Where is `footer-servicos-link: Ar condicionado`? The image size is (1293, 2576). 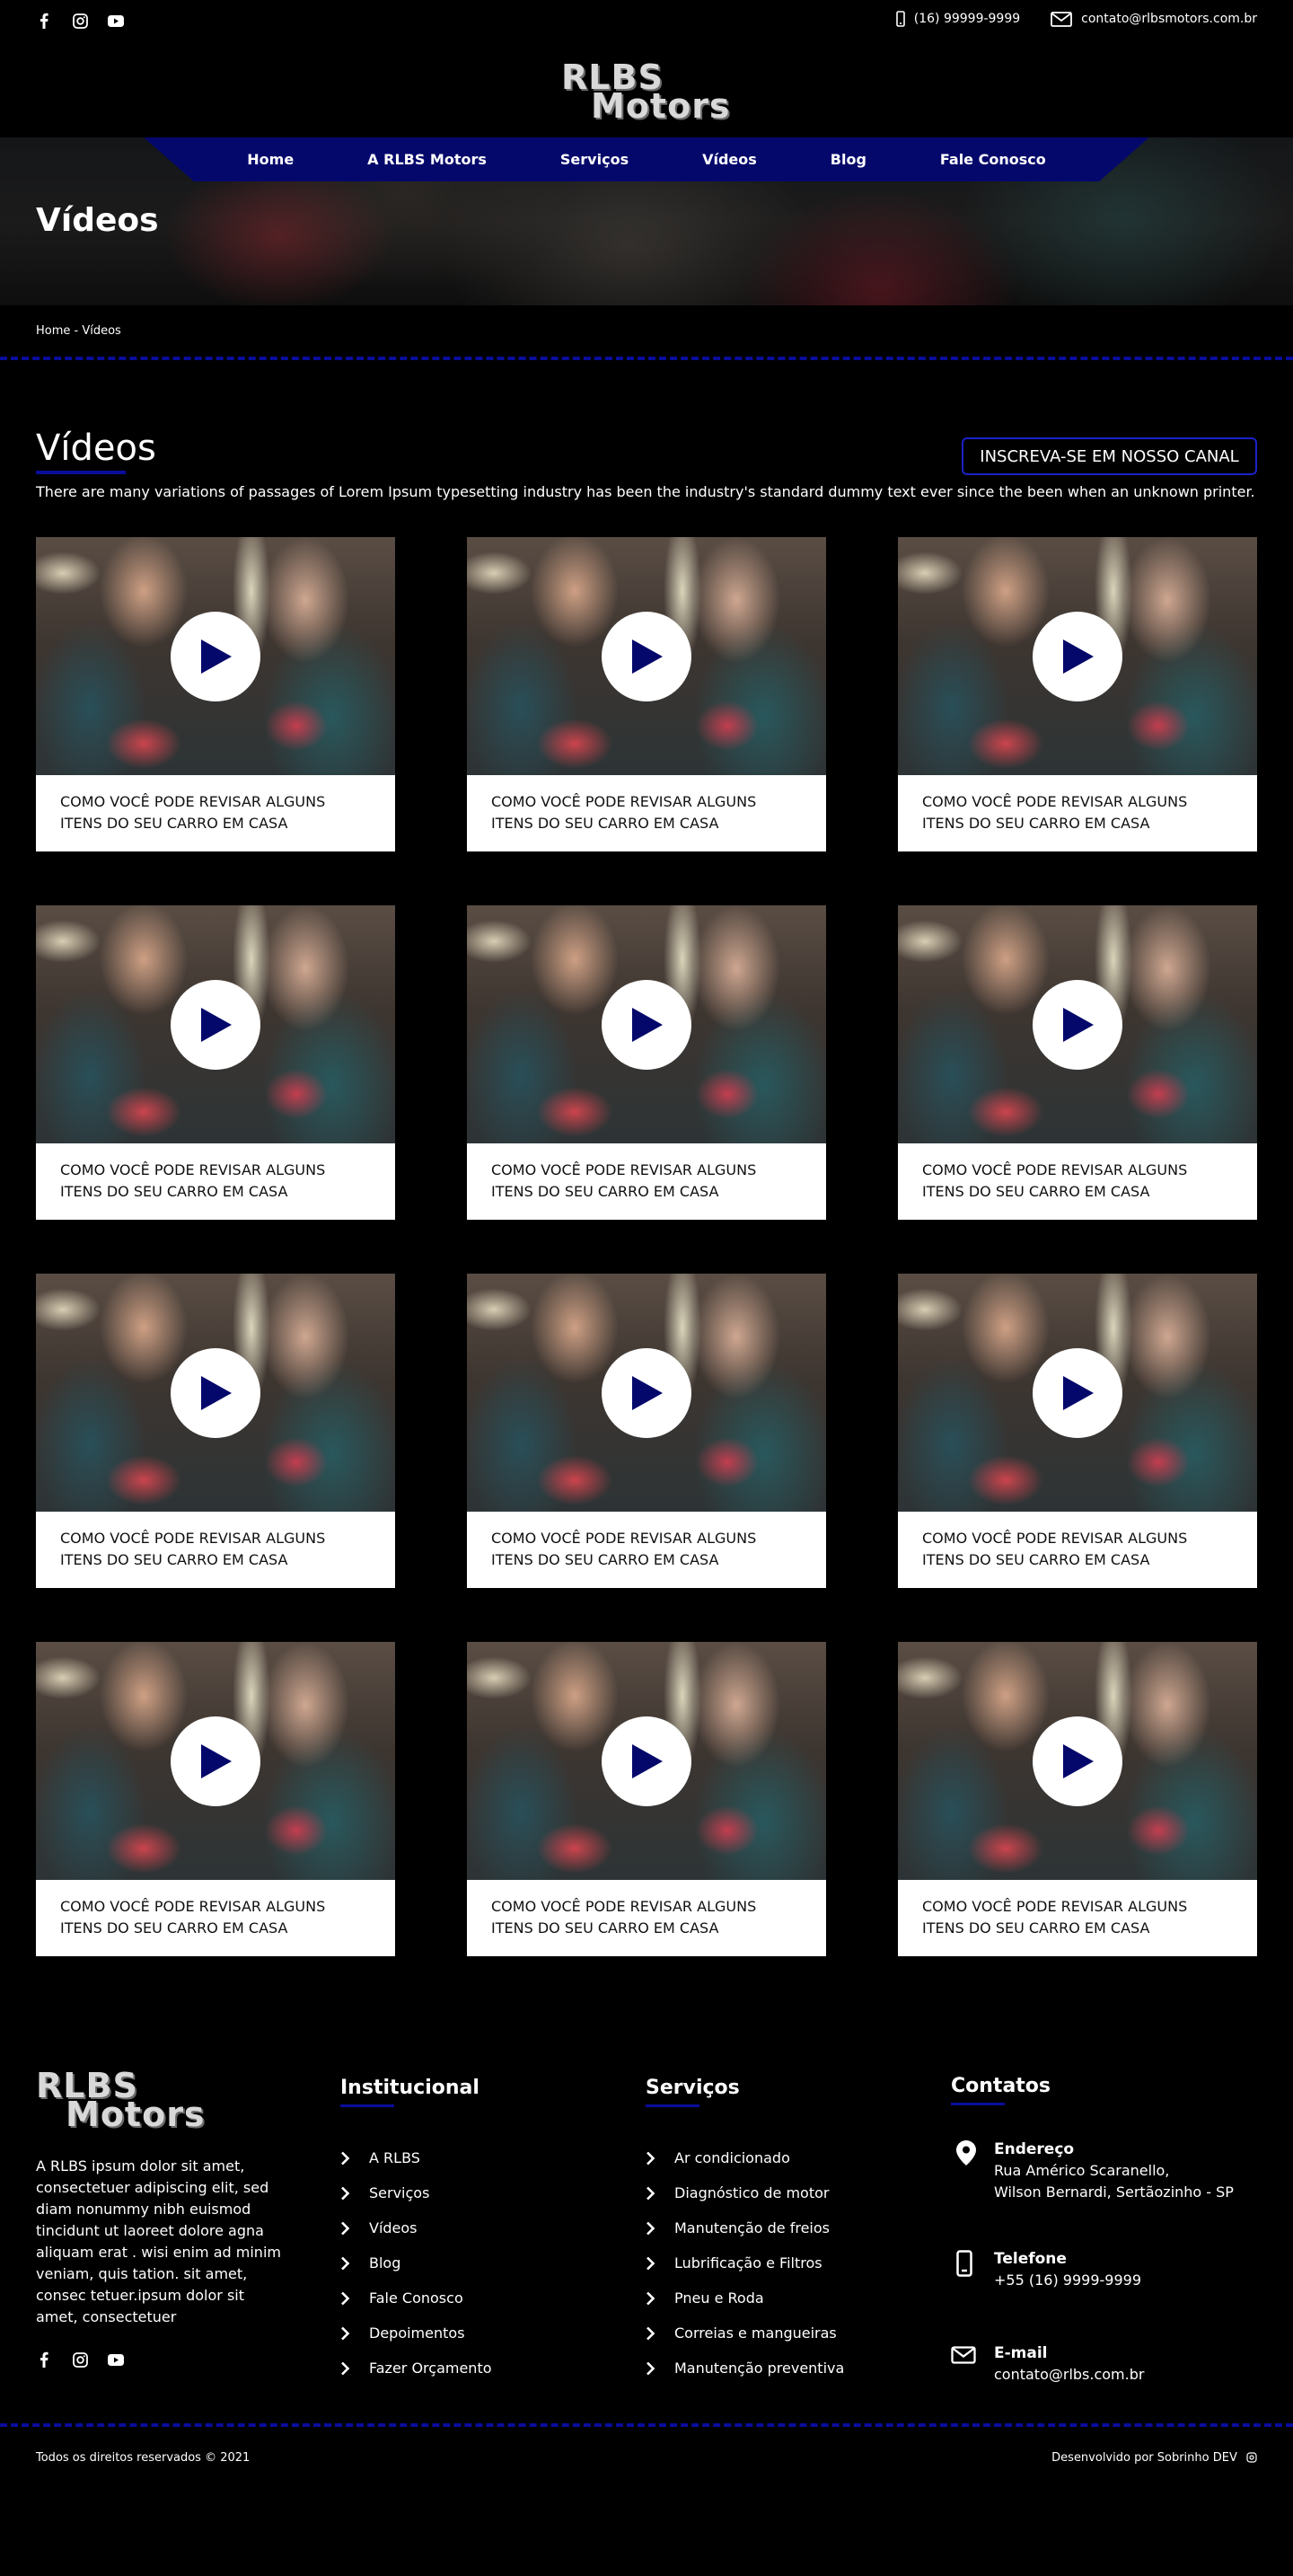
footer-servicos-link: Ar condicionado is located at coordinates (745, 2157).